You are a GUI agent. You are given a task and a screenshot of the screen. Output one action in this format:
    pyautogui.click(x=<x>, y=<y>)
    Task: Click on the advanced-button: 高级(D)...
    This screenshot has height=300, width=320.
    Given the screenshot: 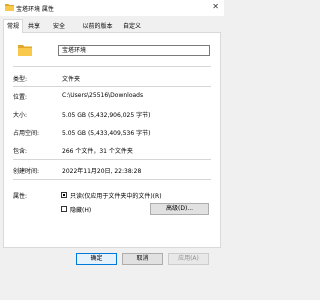 What is the action you would take?
    pyautogui.click(x=179, y=209)
    